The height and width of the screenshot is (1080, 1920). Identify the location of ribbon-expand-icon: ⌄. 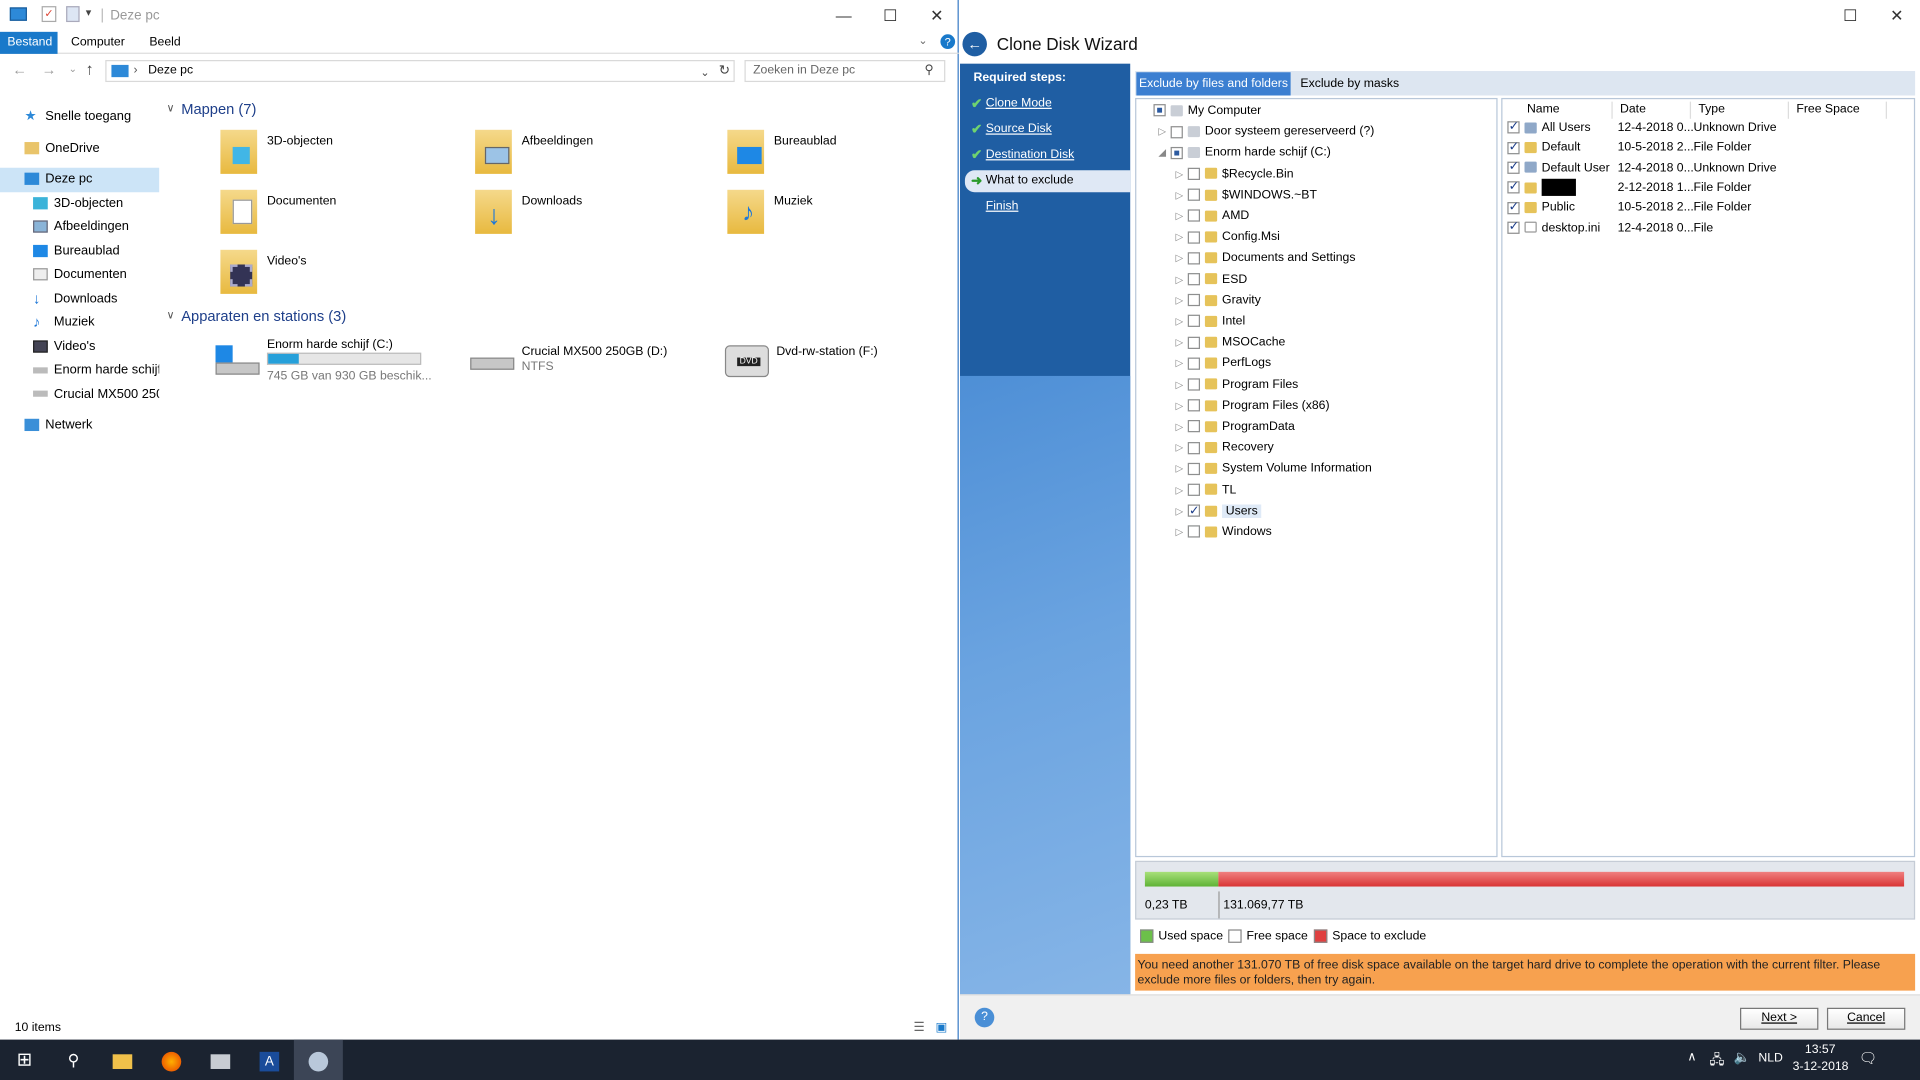
(922, 40).